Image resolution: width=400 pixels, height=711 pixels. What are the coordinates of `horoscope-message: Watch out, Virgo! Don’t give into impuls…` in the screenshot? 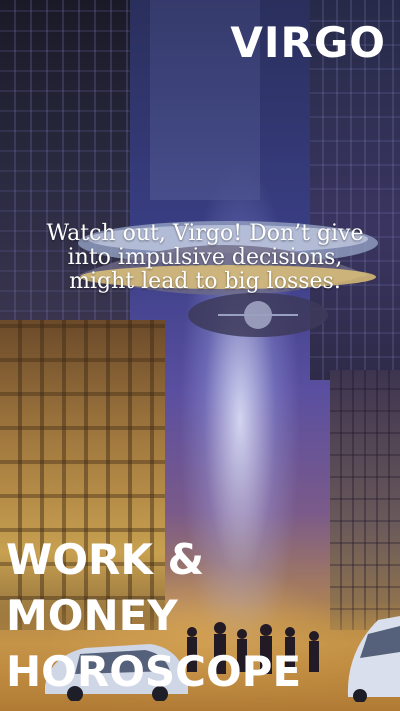 It's located at (205, 257).